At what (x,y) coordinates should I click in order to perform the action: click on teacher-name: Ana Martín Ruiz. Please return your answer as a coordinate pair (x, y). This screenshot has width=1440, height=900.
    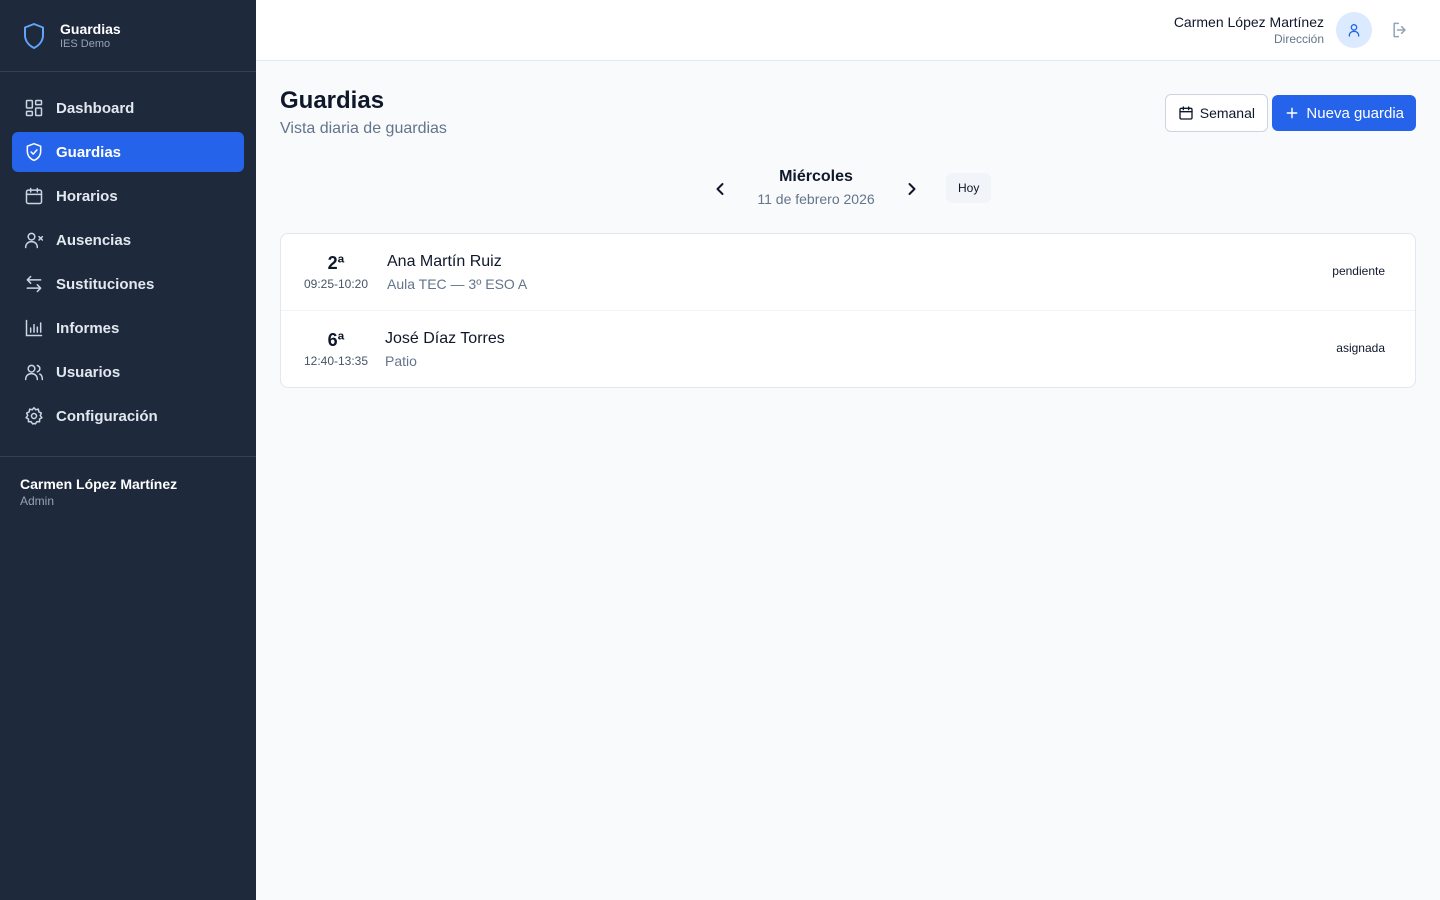
    Looking at the image, I should click on (444, 261).